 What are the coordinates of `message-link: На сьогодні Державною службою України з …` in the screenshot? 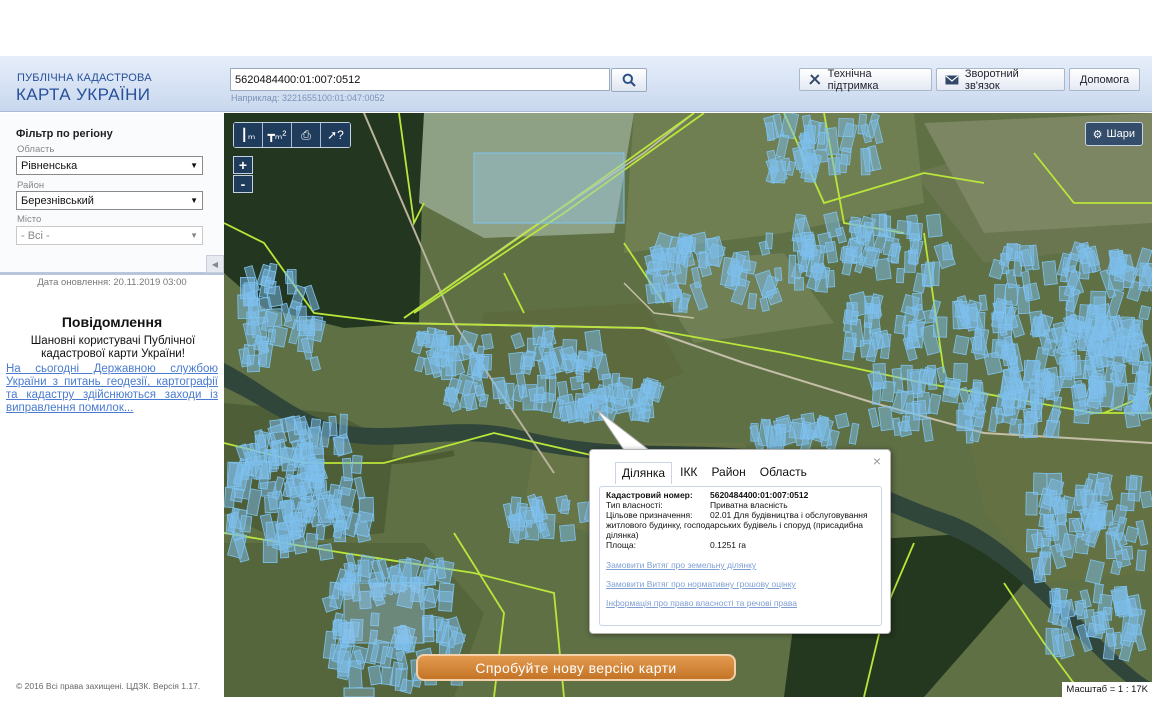 It's located at (112, 389).